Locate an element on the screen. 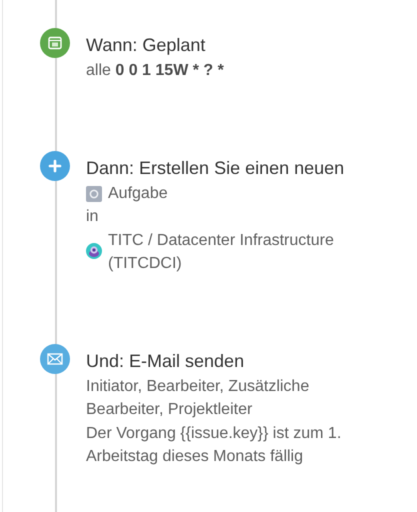 This screenshot has height=512, width=417. project-name: TITC / Datacenter Infrastructure (TITCDCI) is located at coordinates (221, 252).